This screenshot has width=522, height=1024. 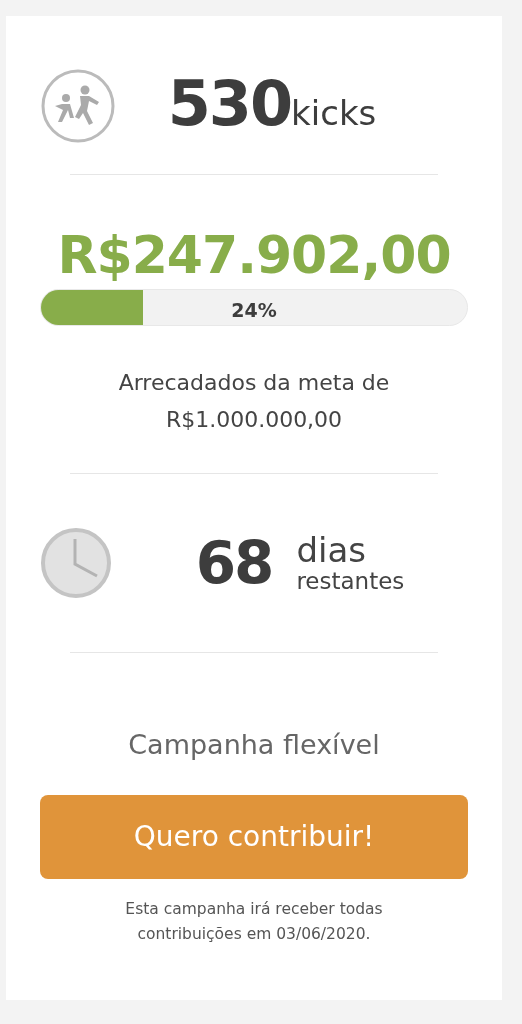 What do you see at coordinates (234, 562) in the screenshot?
I see `days-count: 68` at bounding box center [234, 562].